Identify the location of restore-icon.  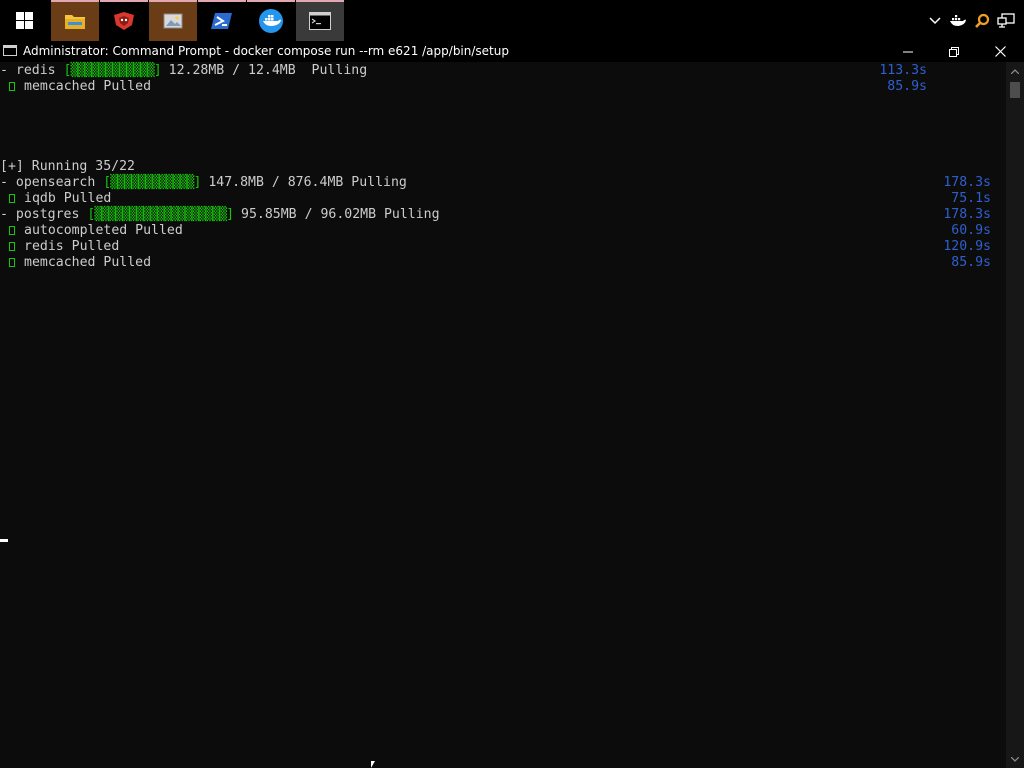
(954, 51).